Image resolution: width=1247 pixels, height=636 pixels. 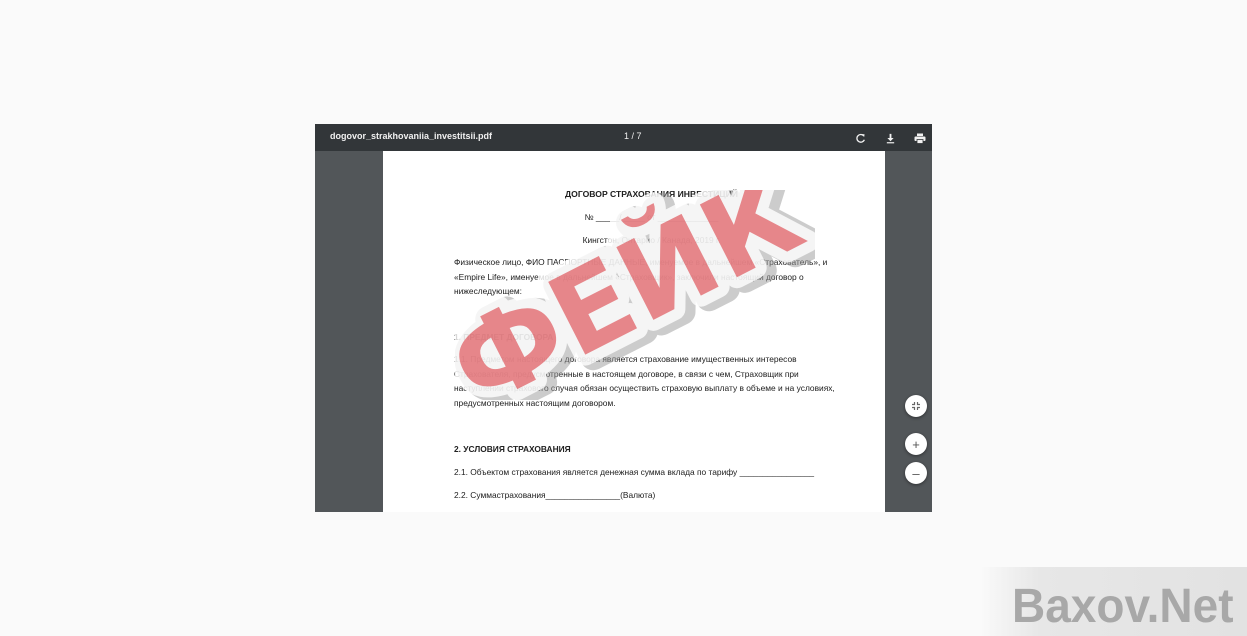 What do you see at coordinates (504, 337) in the screenshot?
I see `section-1-heading: 1. ПРЕДМЕТ ДОГОВОРА` at bounding box center [504, 337].